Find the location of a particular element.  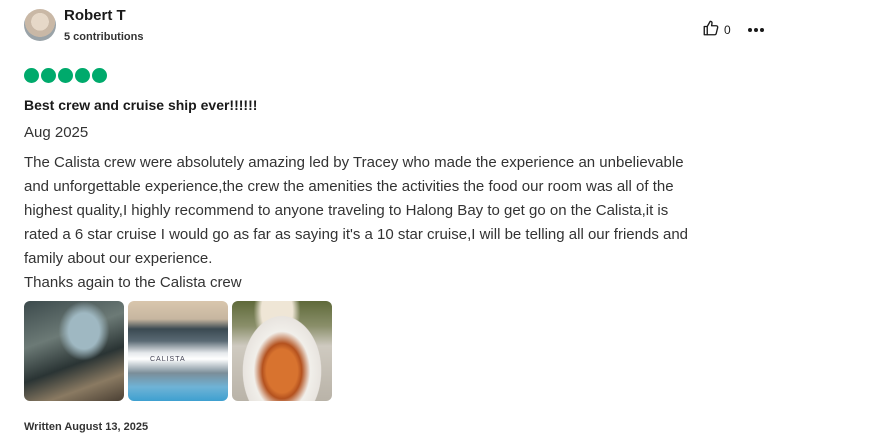

reviewer-contributions: 5 contributions is located at coordinates (104, 37).